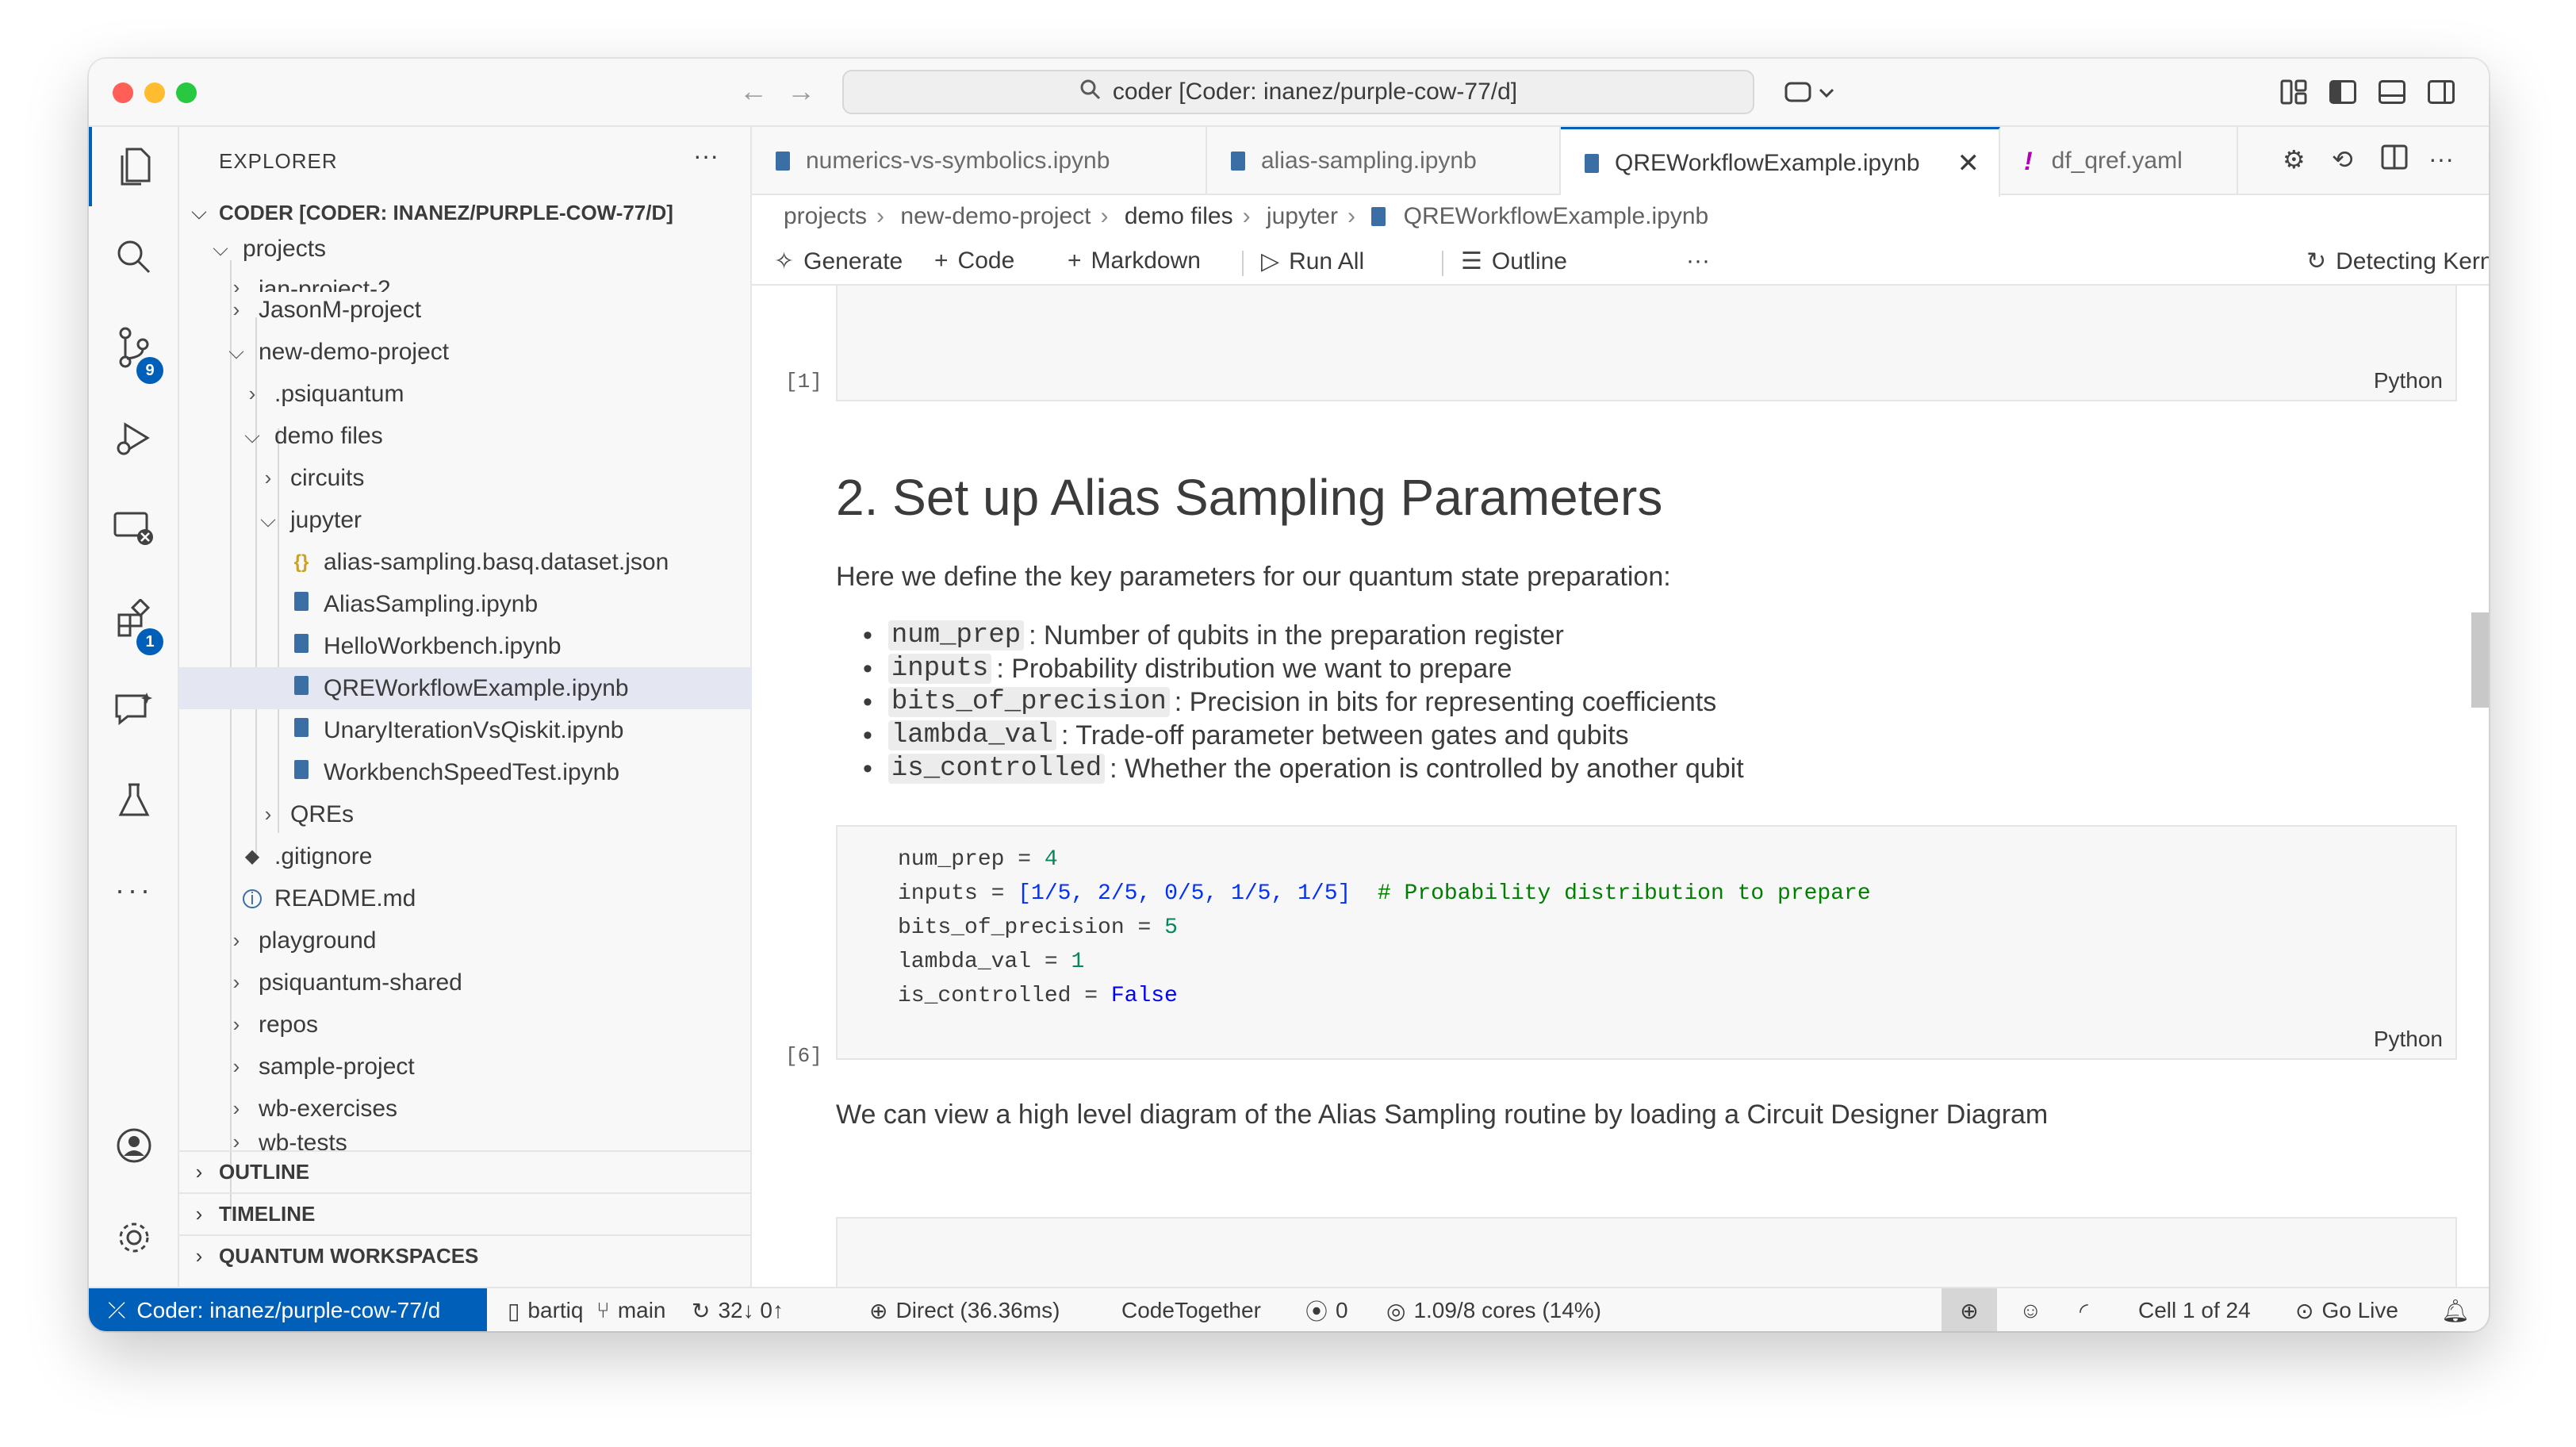  What do you see at coordinates (1812, 92) in the screenshot?
I see `copilot-icon` at bounding box center [1812, 92].